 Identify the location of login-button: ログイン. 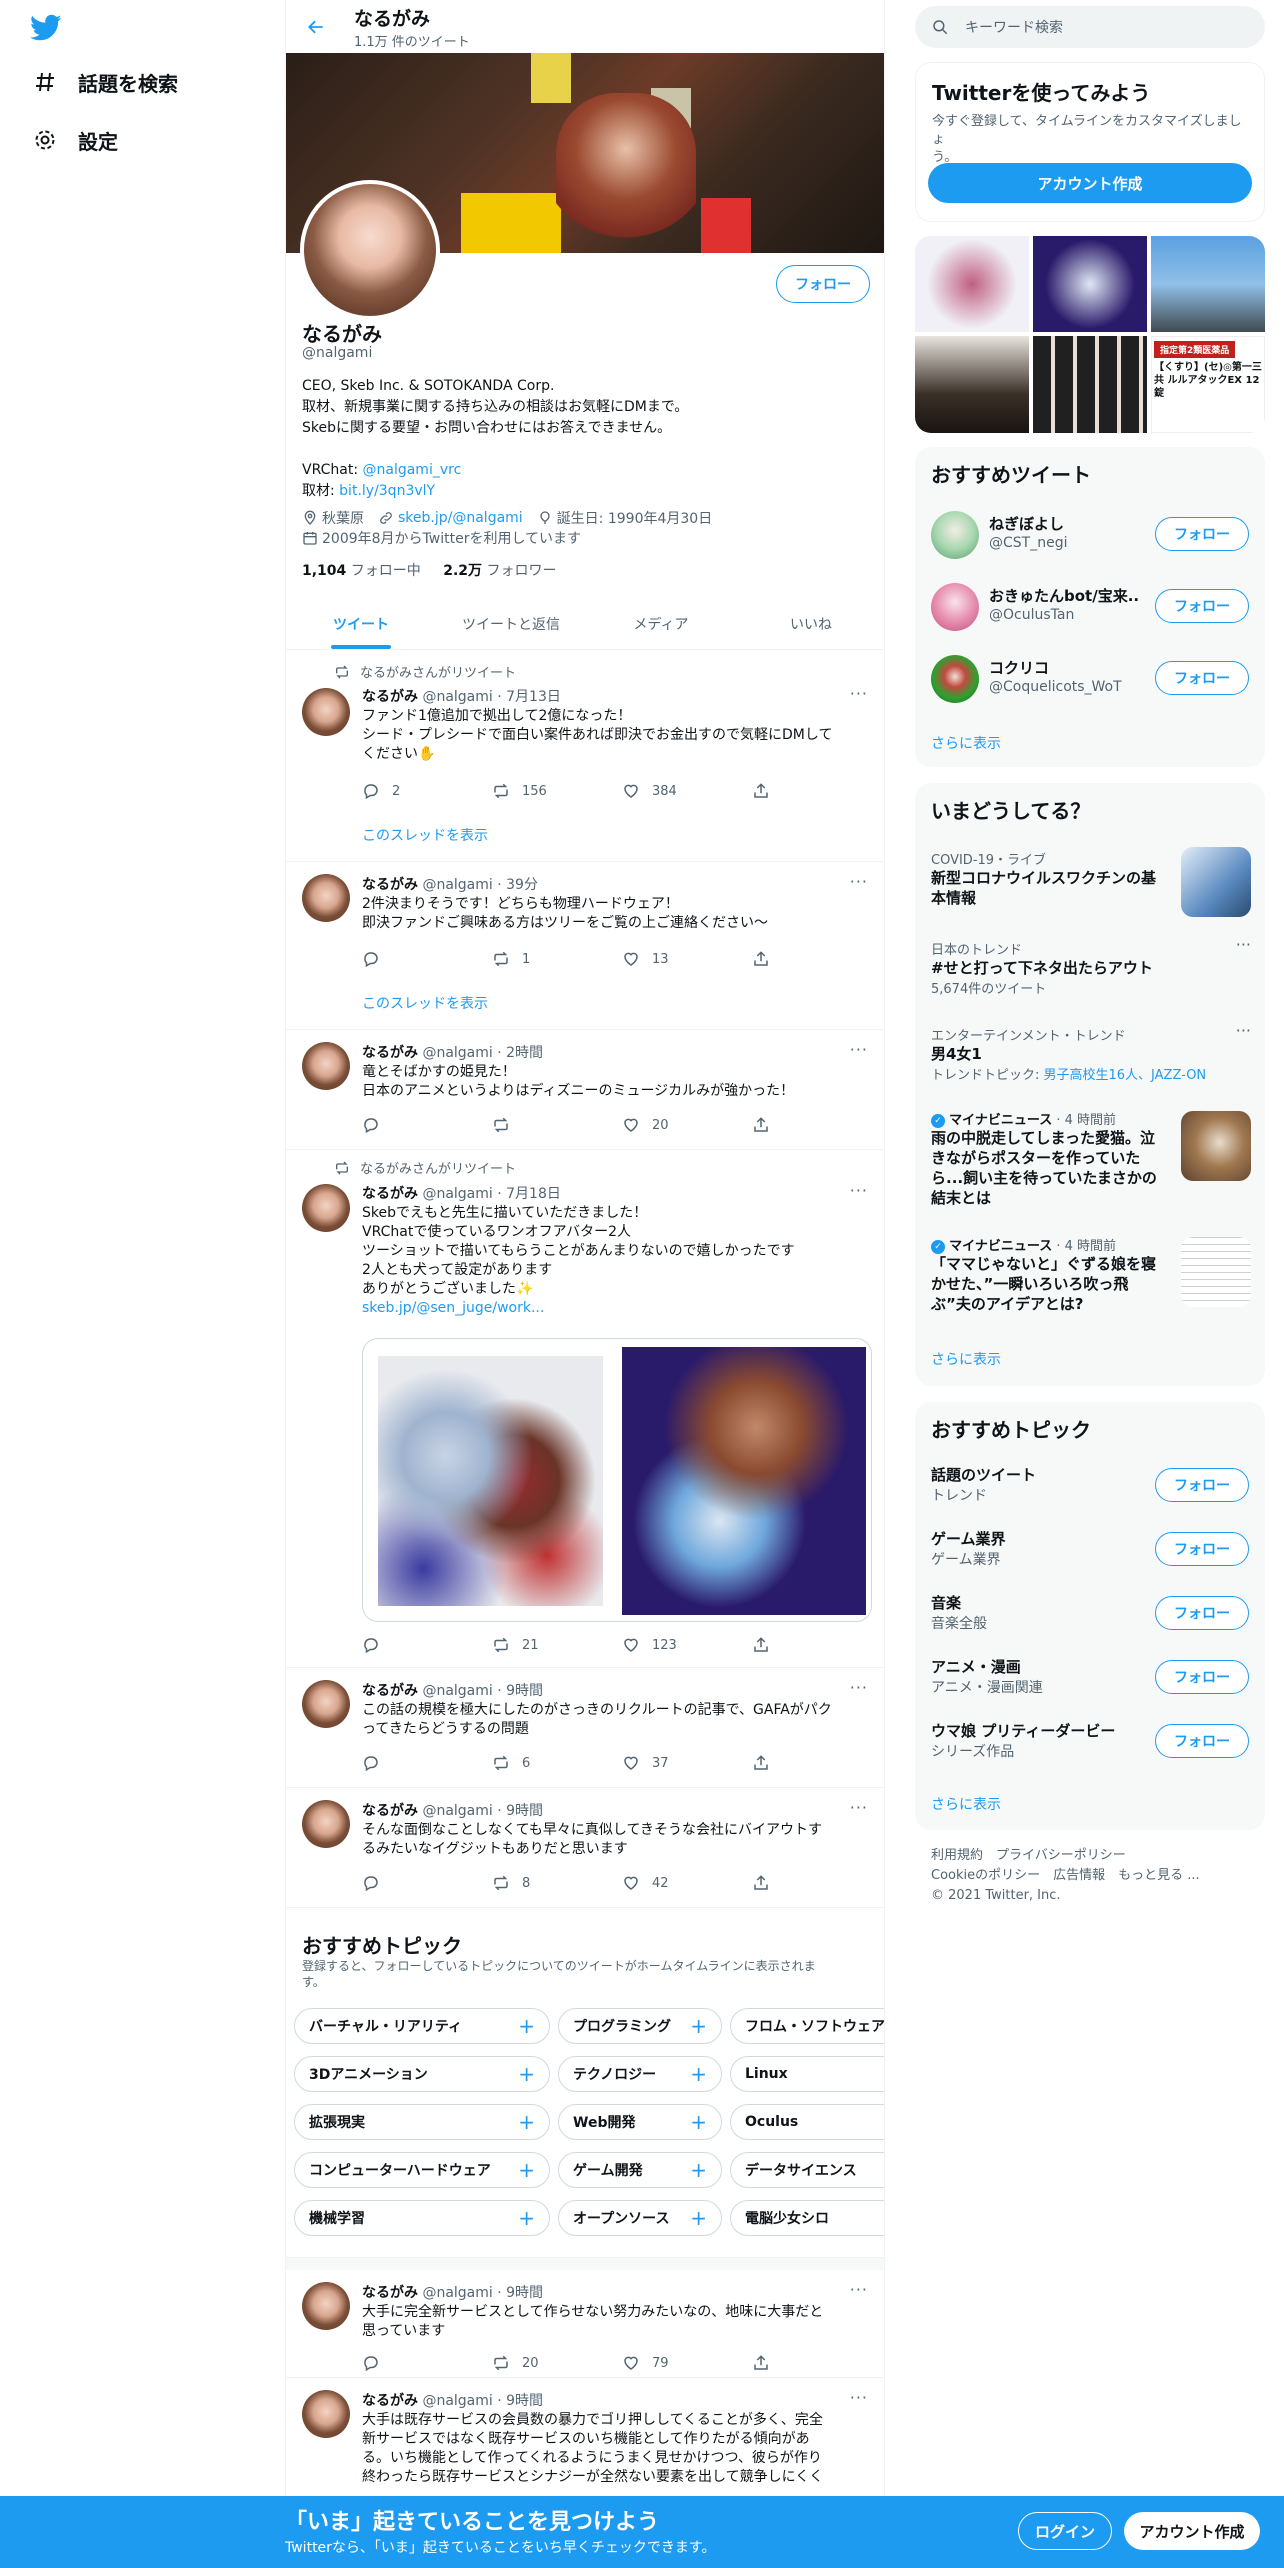
(1065, 2531).